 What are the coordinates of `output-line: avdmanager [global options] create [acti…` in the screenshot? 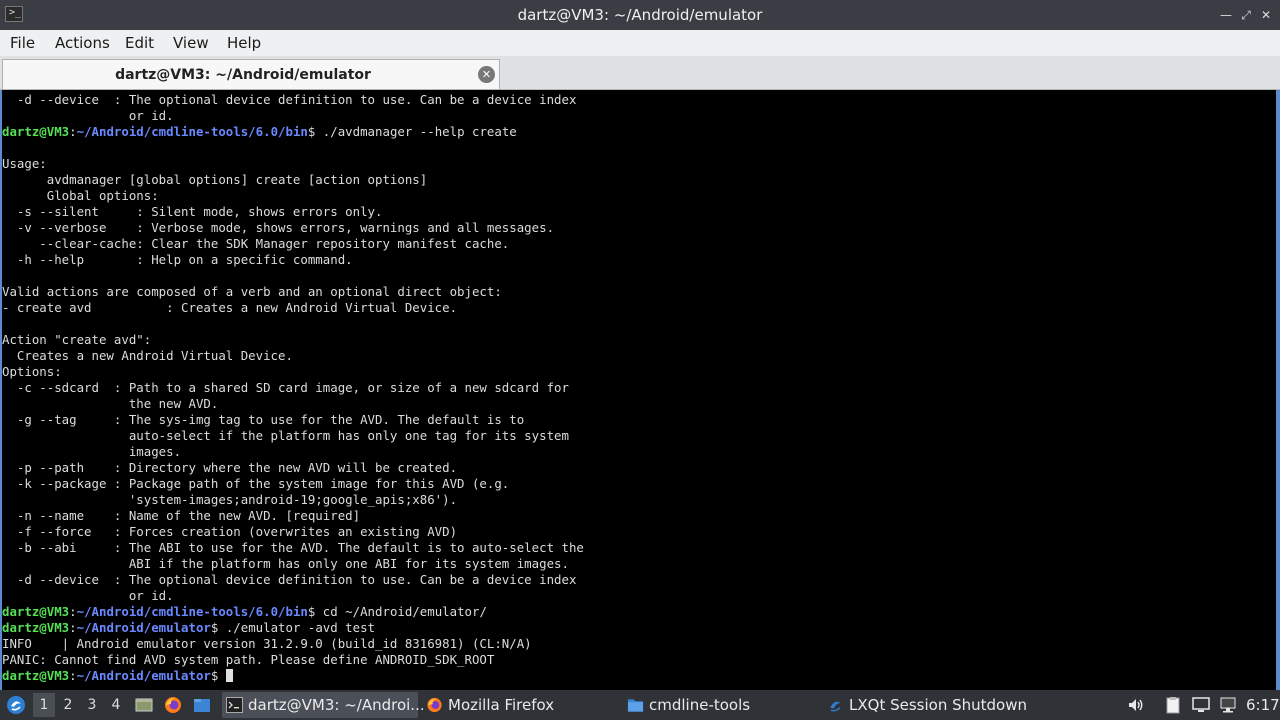 It's located at (215, 179).